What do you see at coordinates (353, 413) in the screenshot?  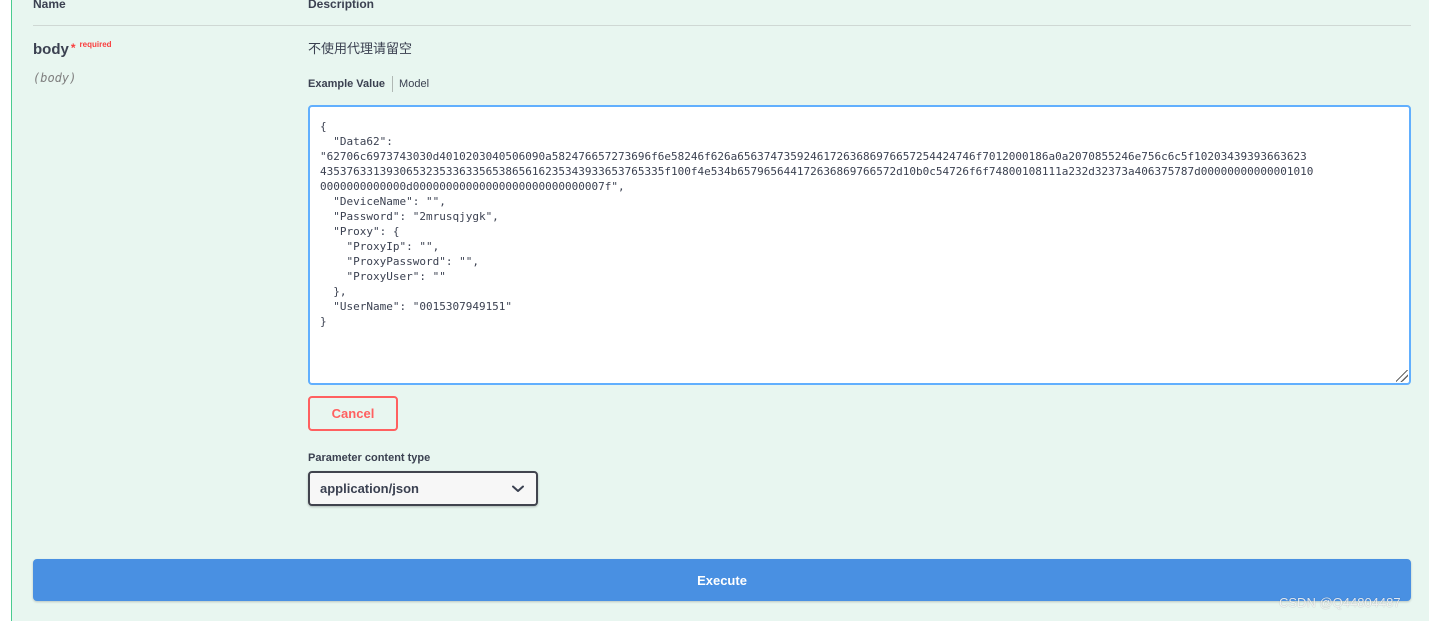 I see `cancel-button: Cancel` at bounding box center [353, 413].